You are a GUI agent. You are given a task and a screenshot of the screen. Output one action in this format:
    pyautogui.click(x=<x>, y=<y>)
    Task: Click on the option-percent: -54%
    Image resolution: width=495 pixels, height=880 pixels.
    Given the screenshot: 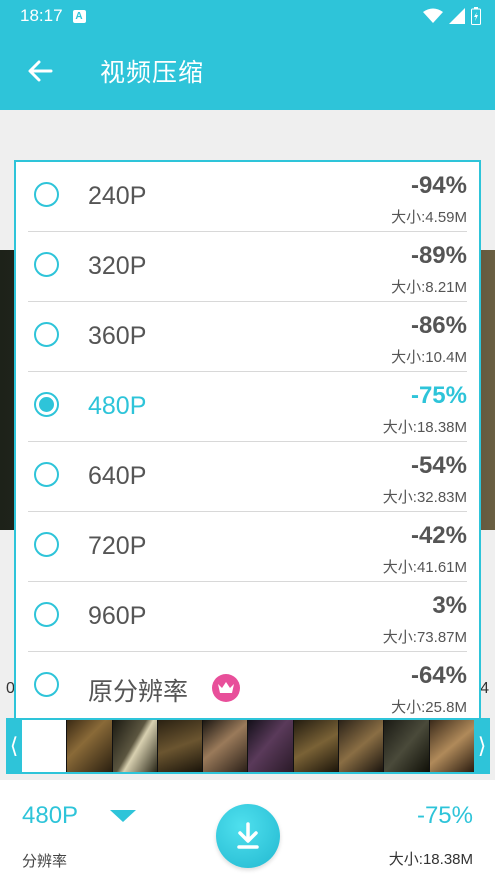 What is the action you would take?
    pyautogui.click(x=438, y=465)
    